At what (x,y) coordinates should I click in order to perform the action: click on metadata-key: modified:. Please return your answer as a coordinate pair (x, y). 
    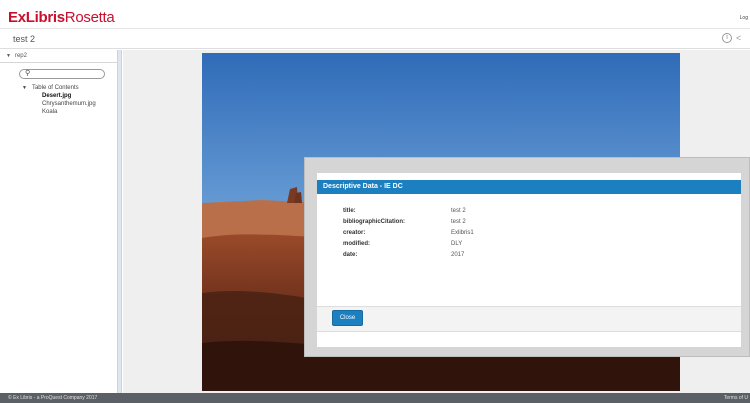
    Looking at the image, I should click on (356, 244).